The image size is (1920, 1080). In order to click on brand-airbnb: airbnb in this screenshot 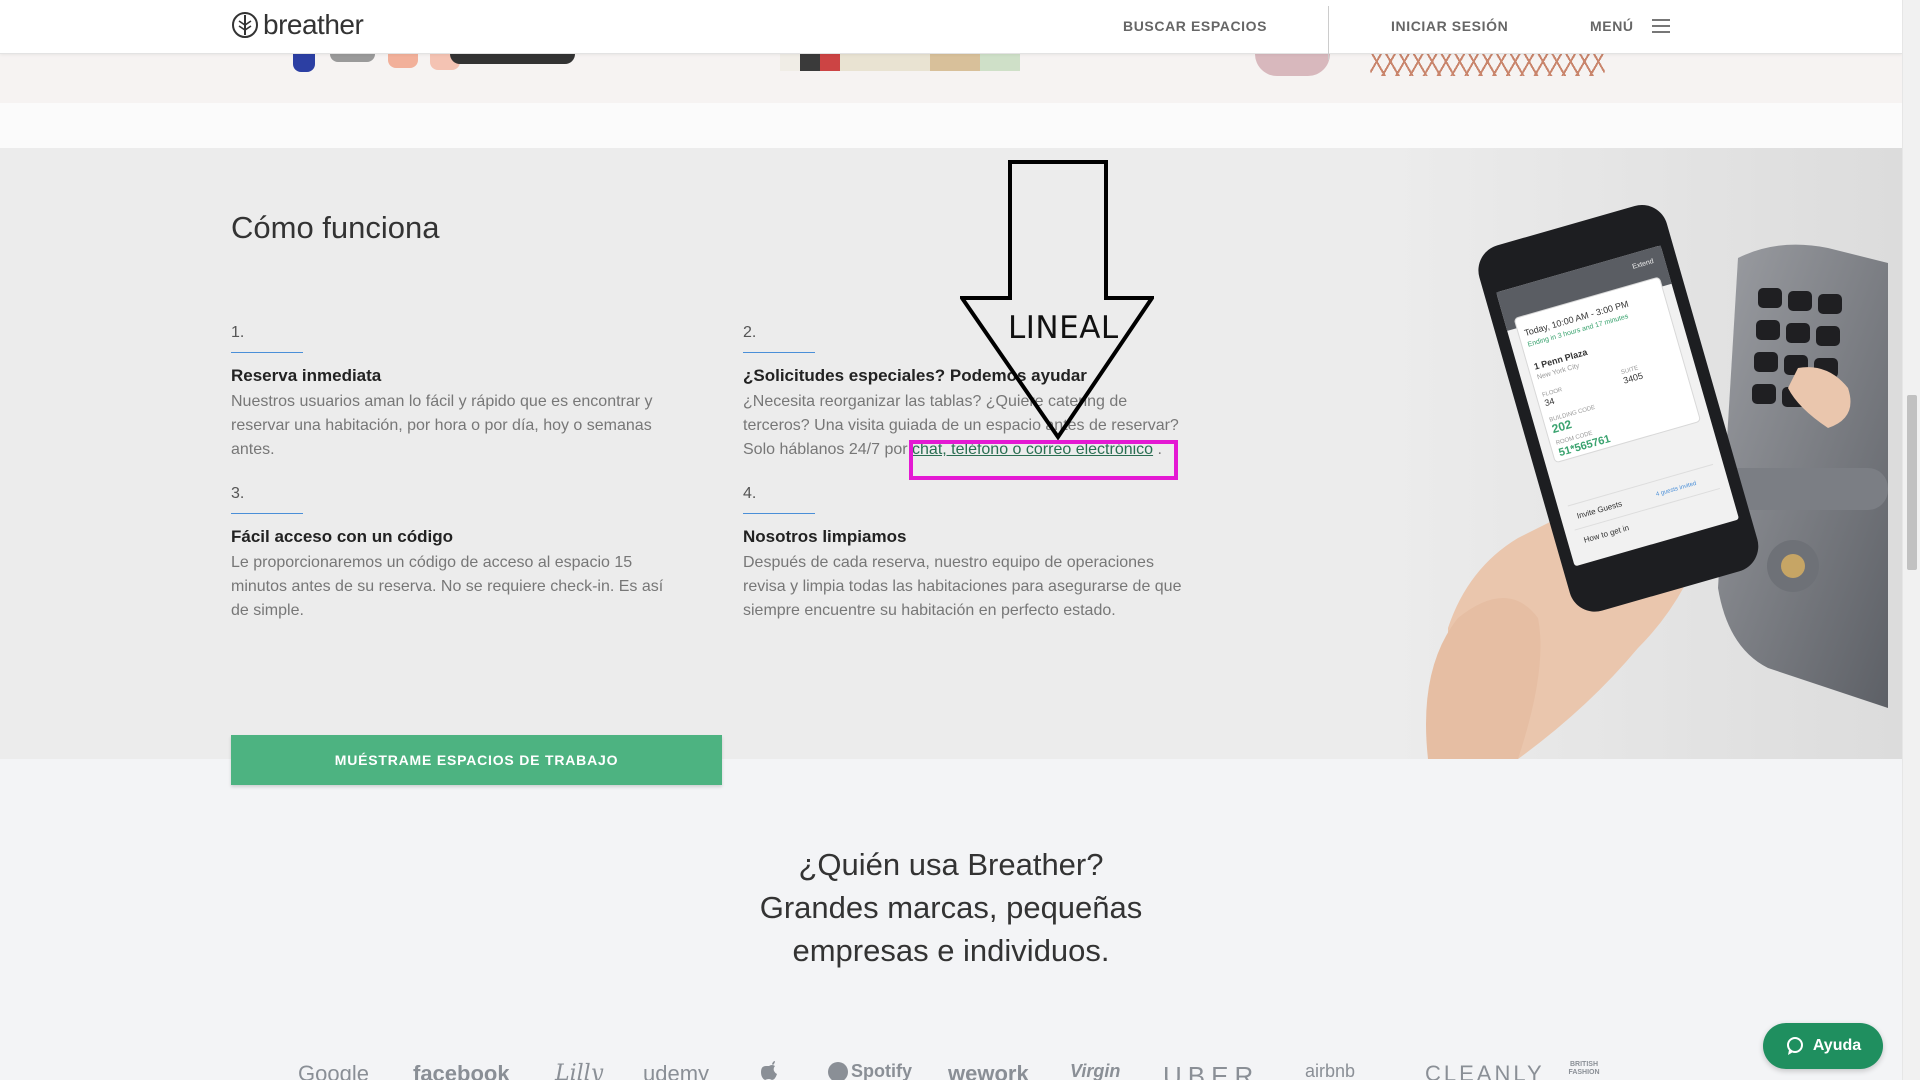, I will do `click(1330, 1070)`.